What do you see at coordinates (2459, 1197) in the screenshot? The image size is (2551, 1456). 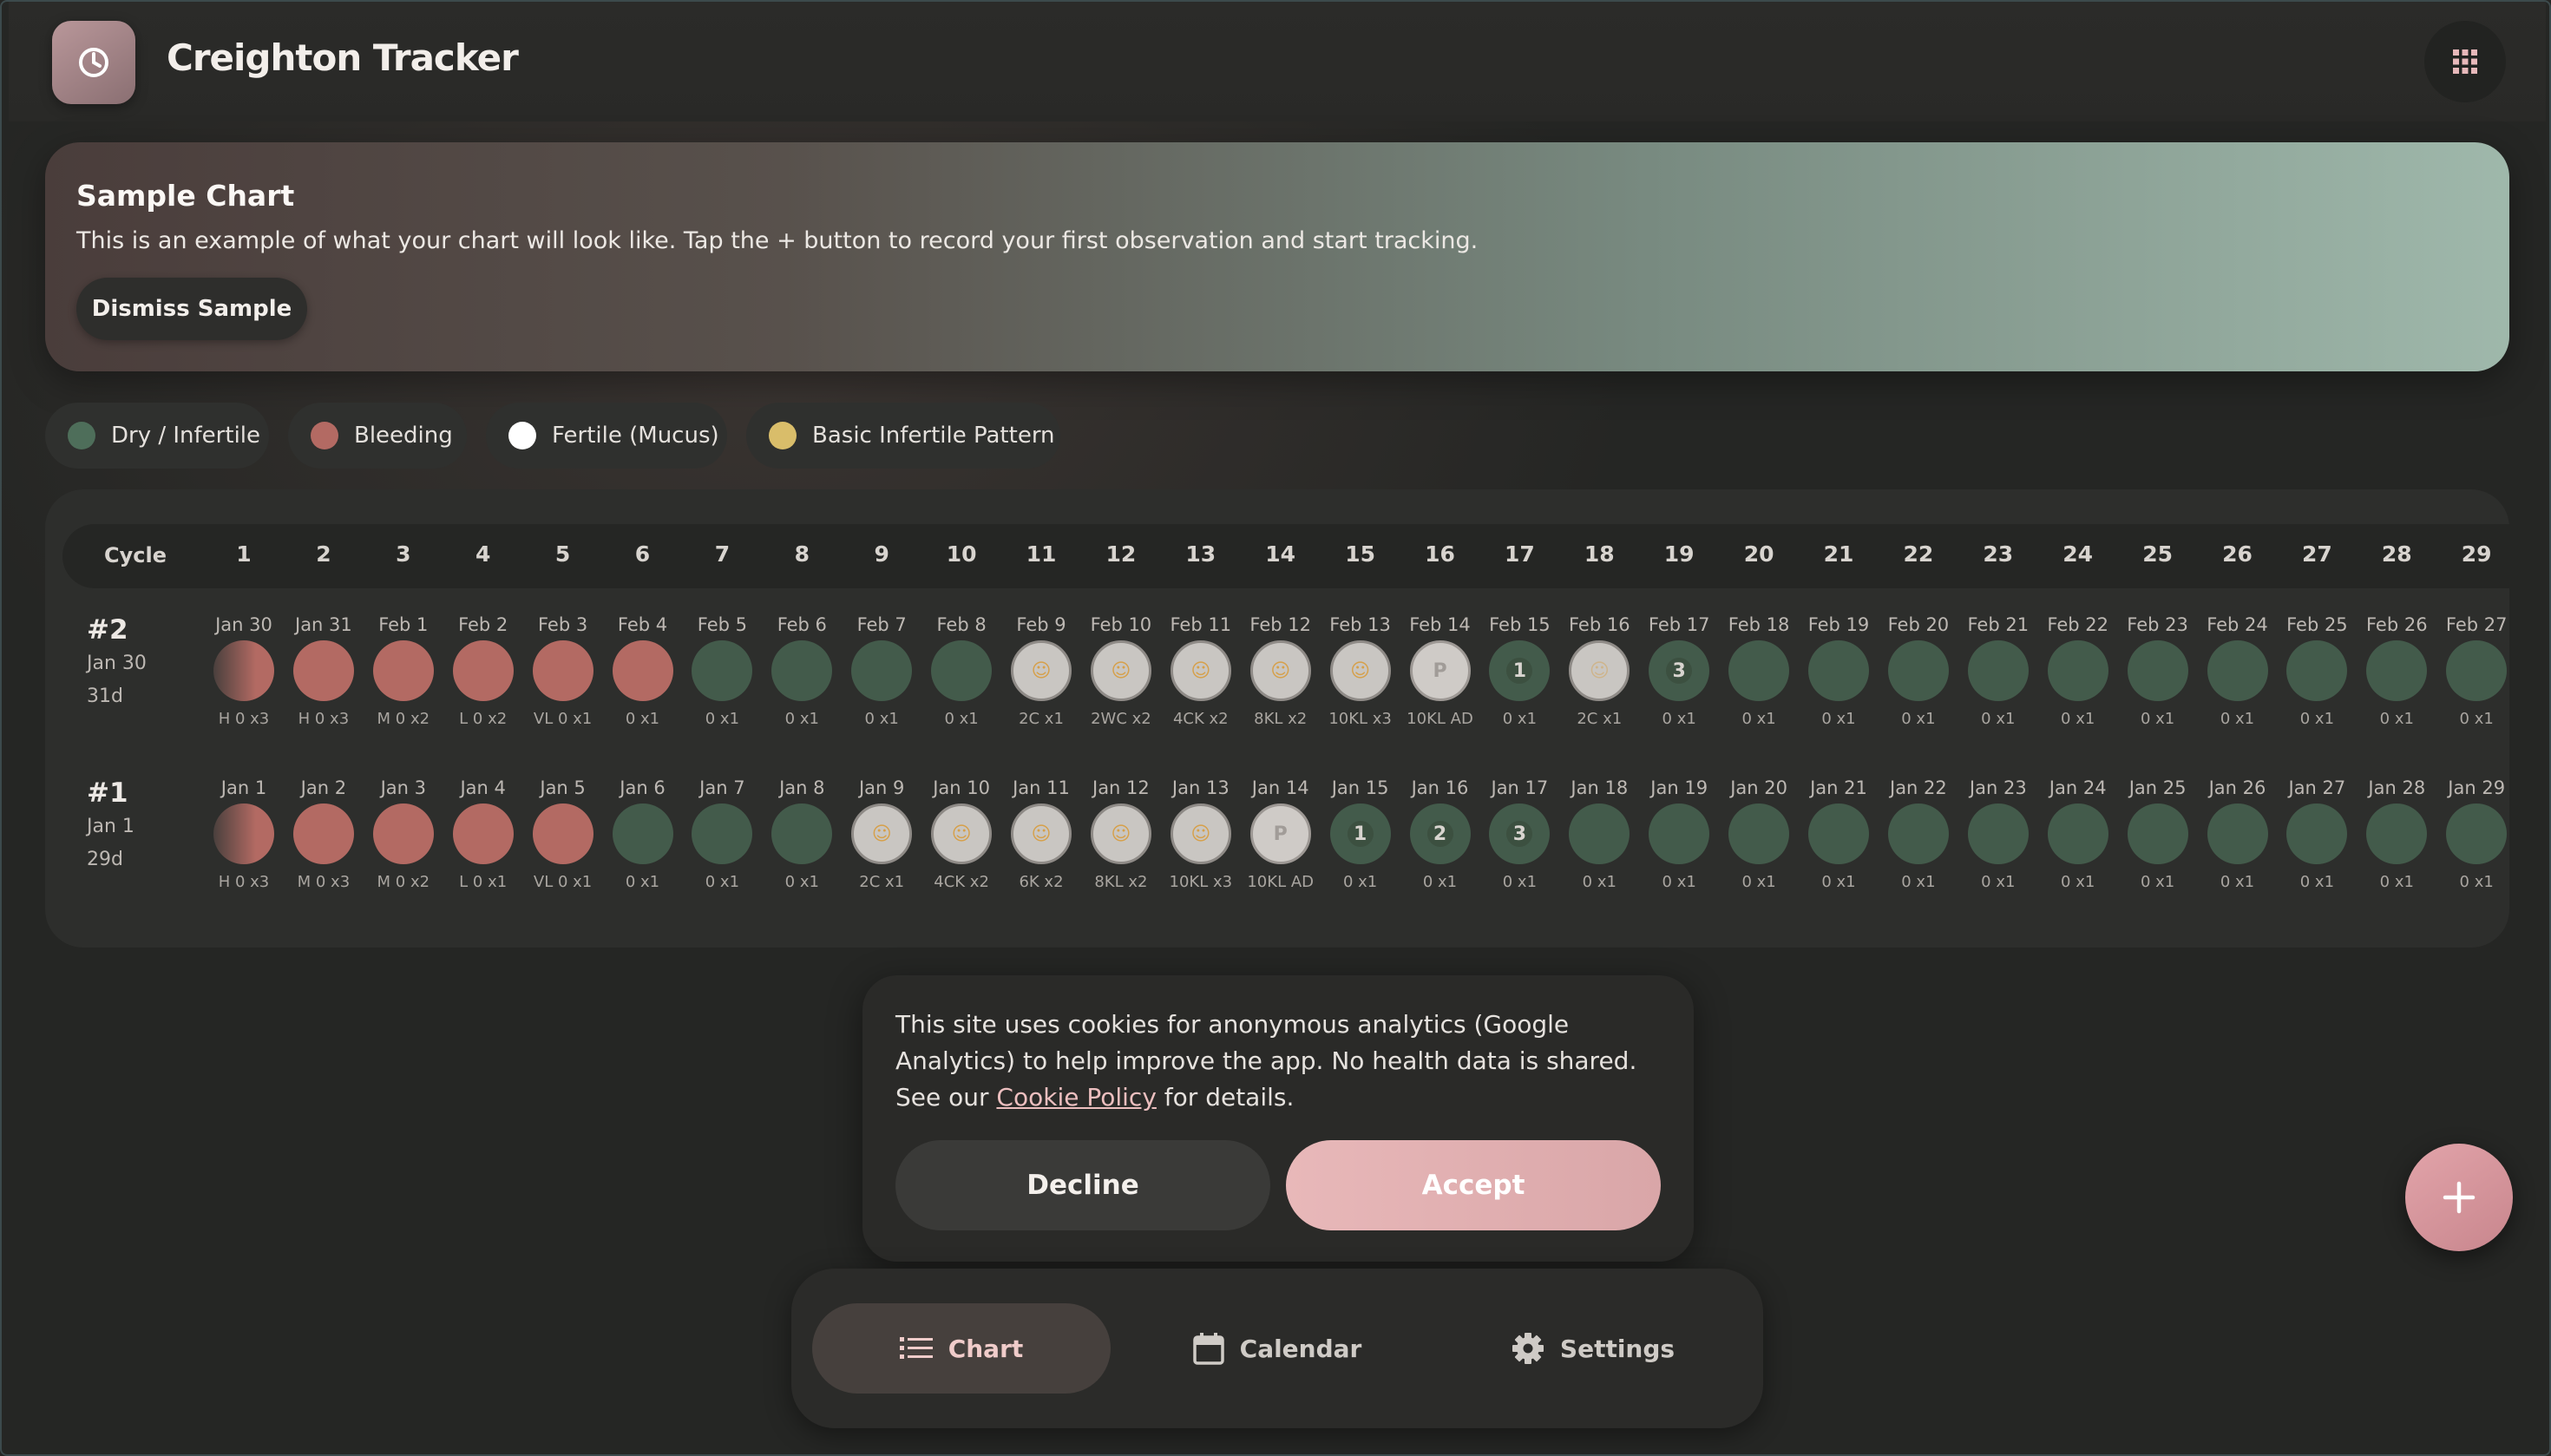 I see `add-observation-button` at bounding box center [2459, 1197].